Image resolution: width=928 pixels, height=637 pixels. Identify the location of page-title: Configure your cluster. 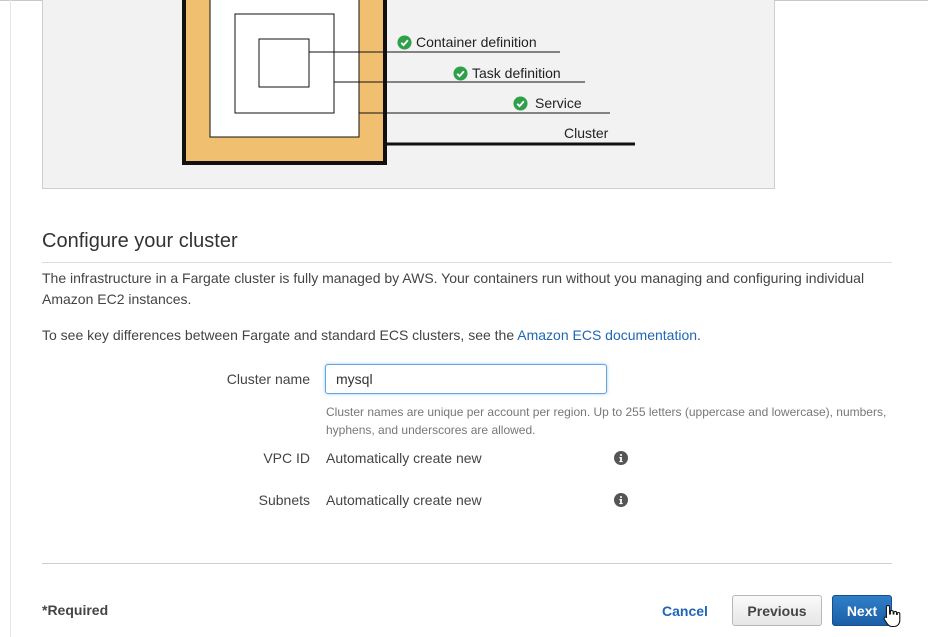
(140, 241).